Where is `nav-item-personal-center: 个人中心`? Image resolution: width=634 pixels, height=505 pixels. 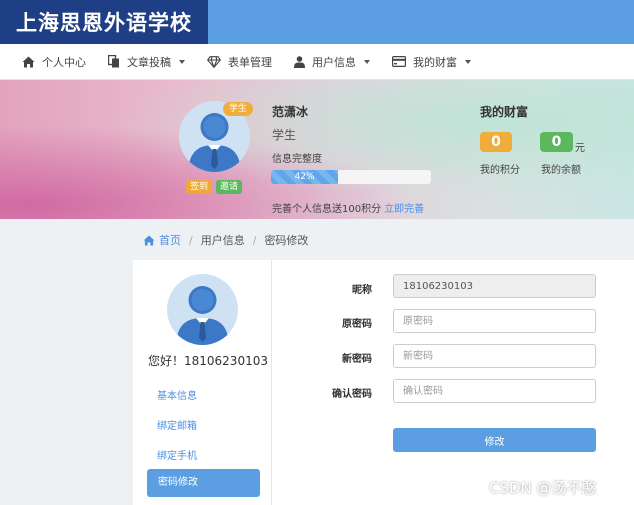 nav-item-personal-center: 个人中心 is located at coordinates (48, 62).